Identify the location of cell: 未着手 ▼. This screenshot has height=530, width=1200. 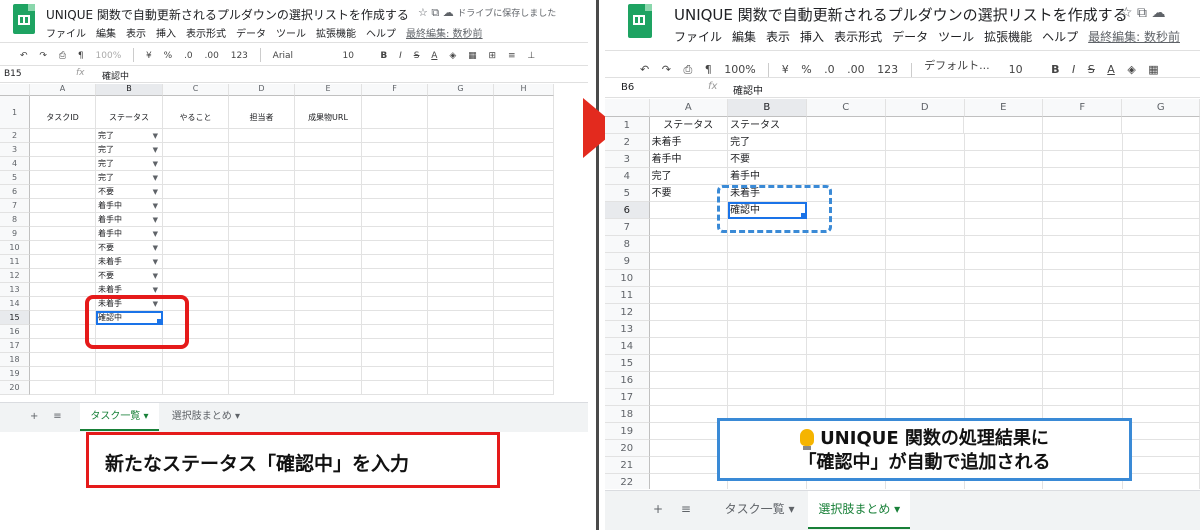
(129, 262).